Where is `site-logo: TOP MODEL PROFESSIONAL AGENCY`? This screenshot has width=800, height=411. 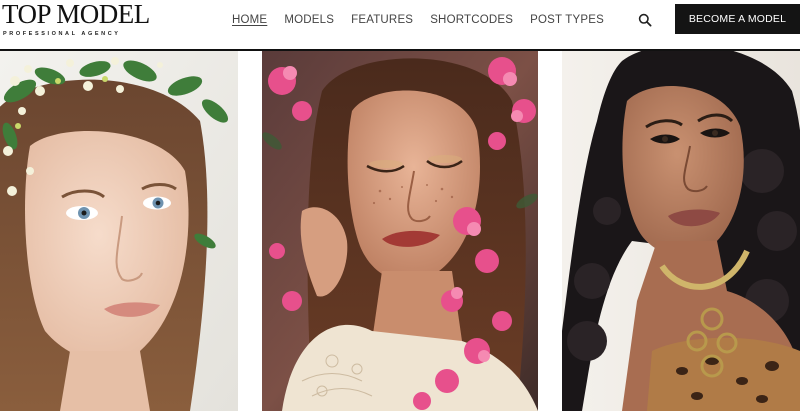 site-logo: TOP MODEL PROFESSIONAL AGENCY is located at coordinates (87, 21).